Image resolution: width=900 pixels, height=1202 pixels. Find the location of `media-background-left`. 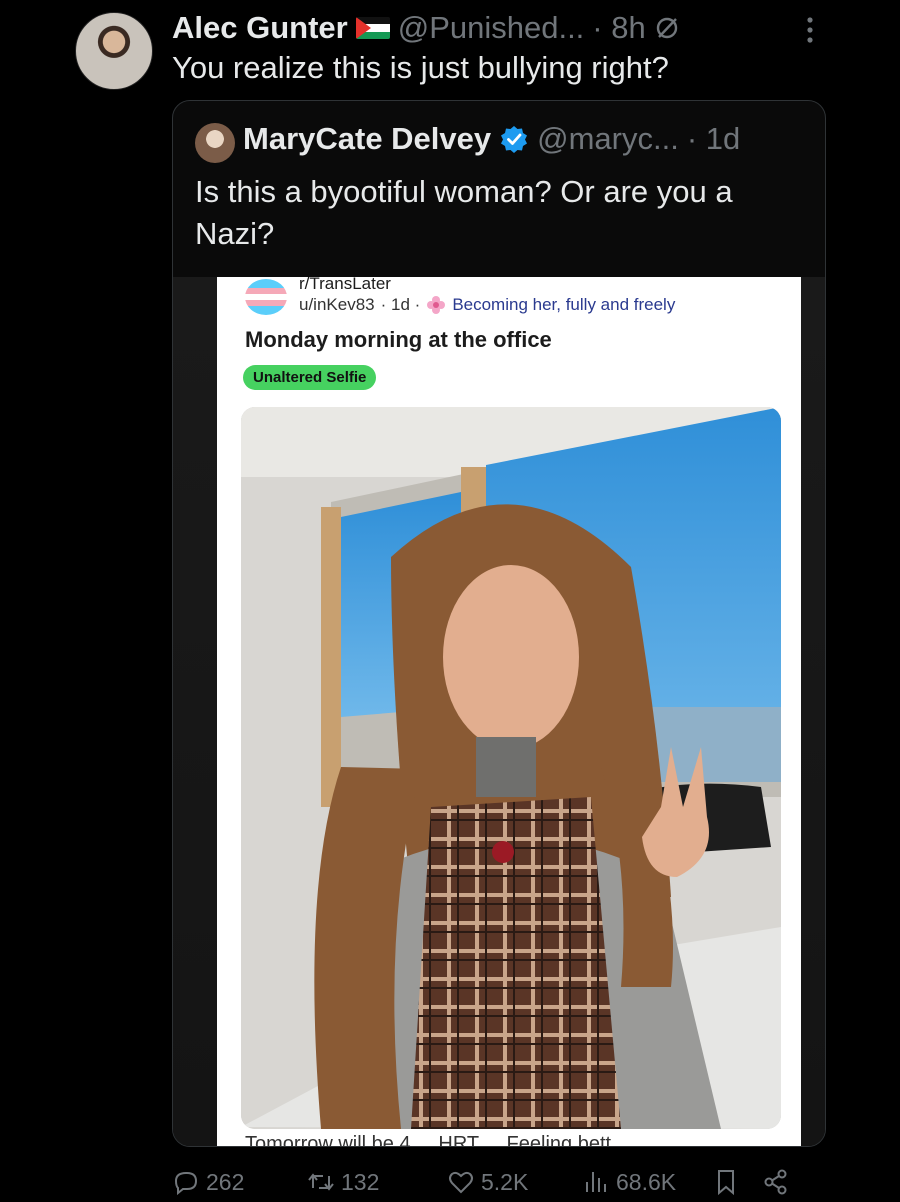

media-background-left is located at coordinates (196, 711).